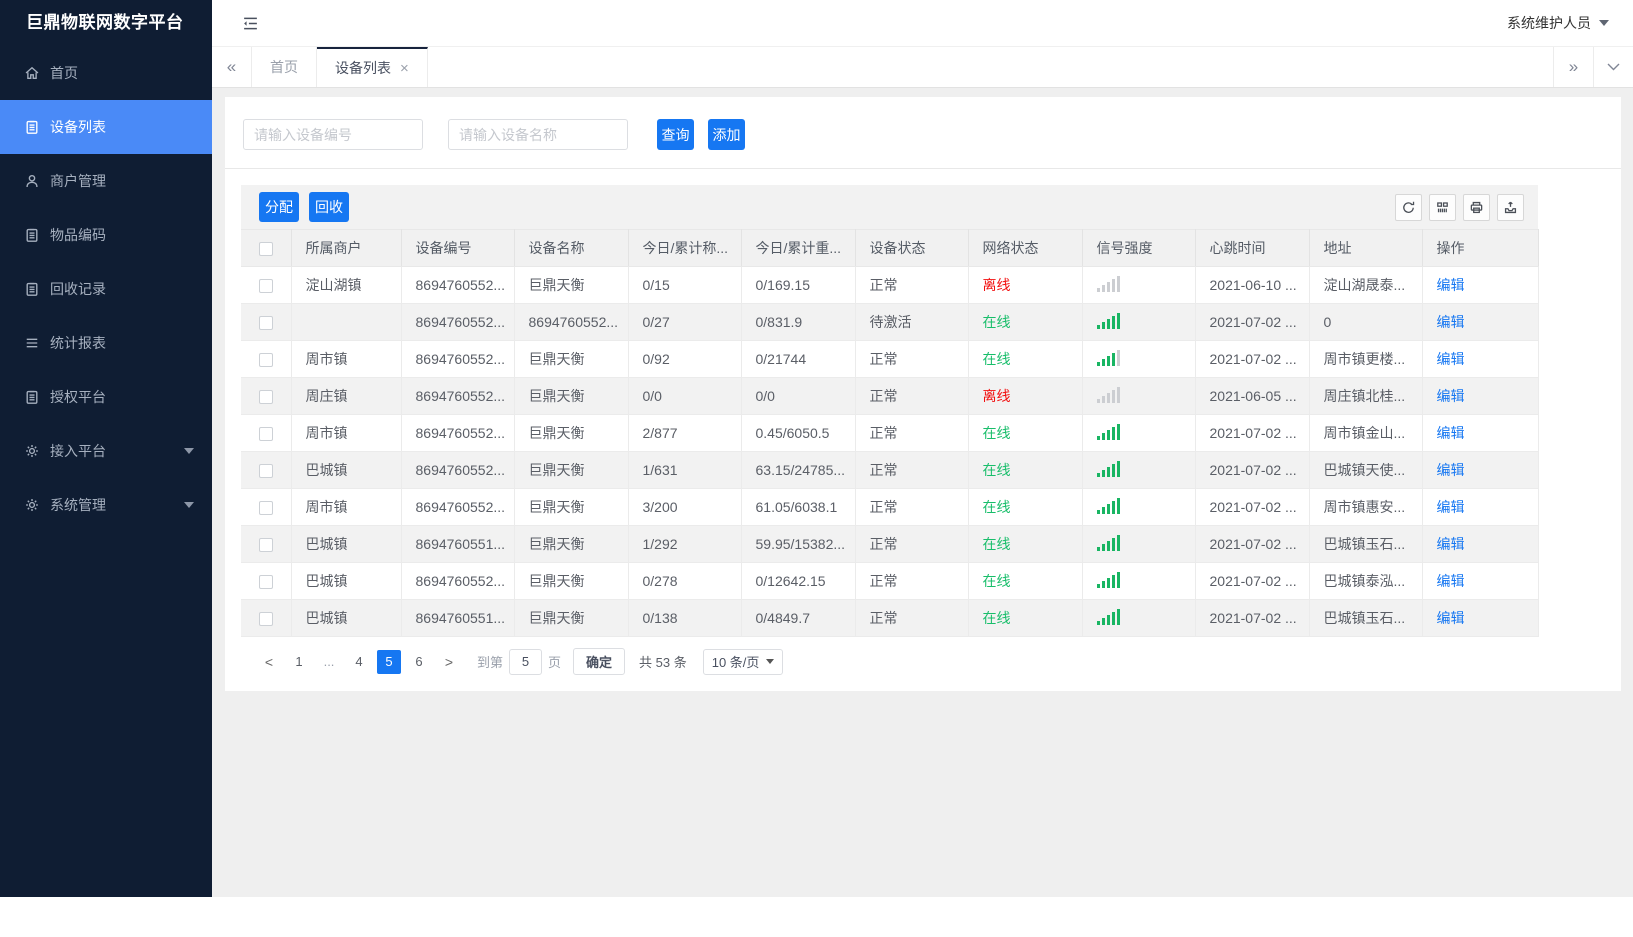  What do you see at coordinates (743, 661) in the screenshot?
I see `page-size-select: 10 条/页` at bounding box center [743, 661].